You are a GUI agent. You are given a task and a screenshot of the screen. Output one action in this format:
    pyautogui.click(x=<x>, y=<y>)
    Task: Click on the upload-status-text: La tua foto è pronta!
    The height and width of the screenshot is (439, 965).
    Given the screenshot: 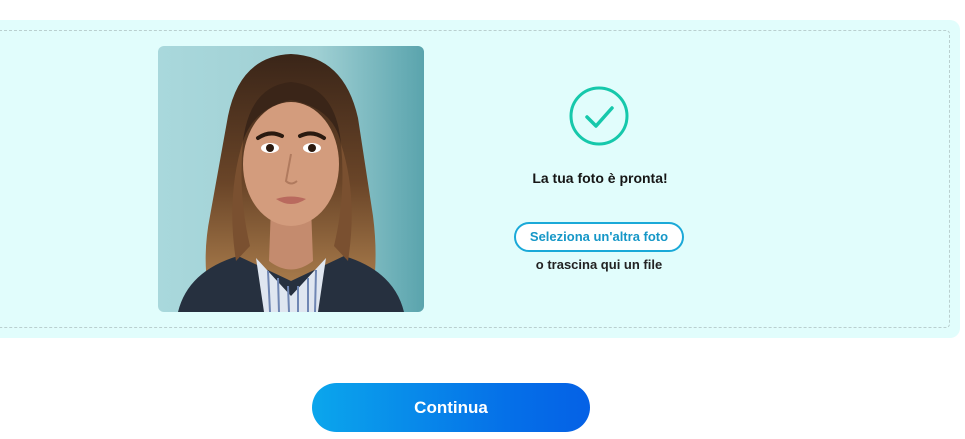 What is the action you would take?
    pyautogui.click(x=600, y=178)
    